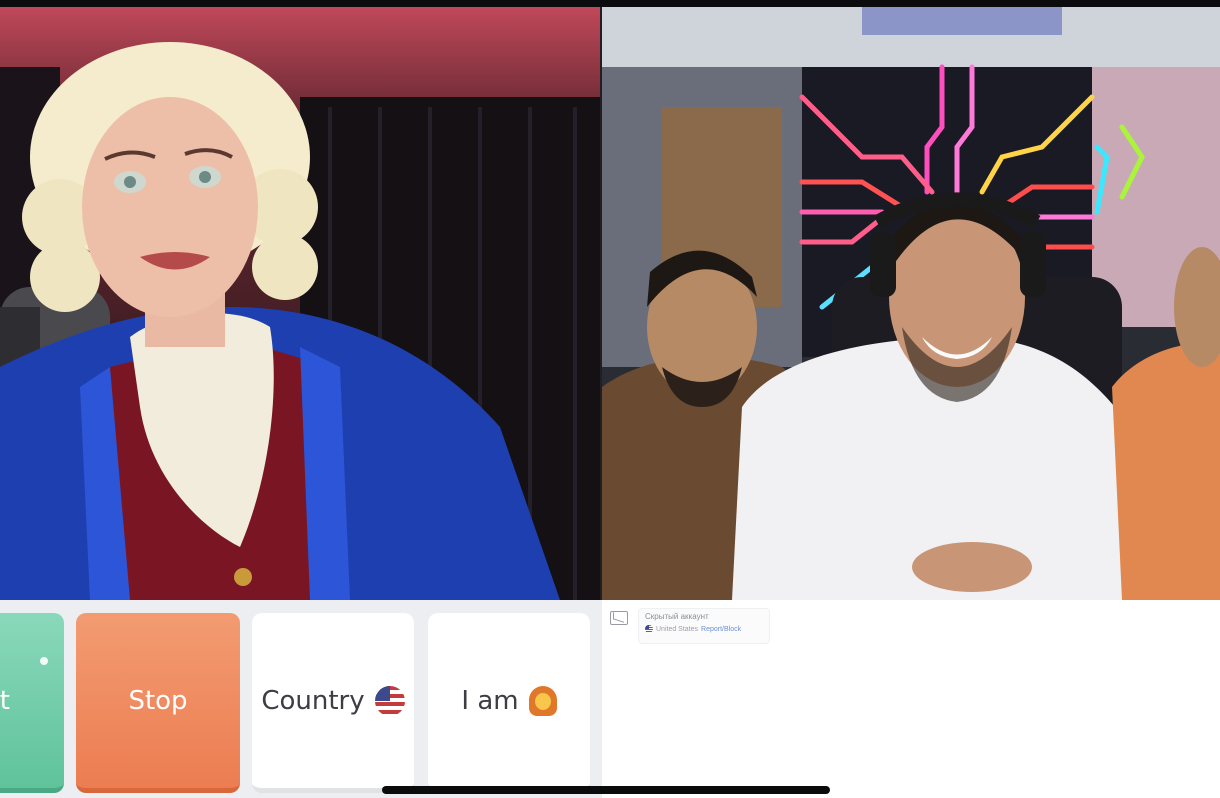 The width and height of the screenshot is (1220, 798). What do you see at coordinates (721, 629) in the screenshot?
I see `report-link: Report/Block` at bounding box center [721, 629].